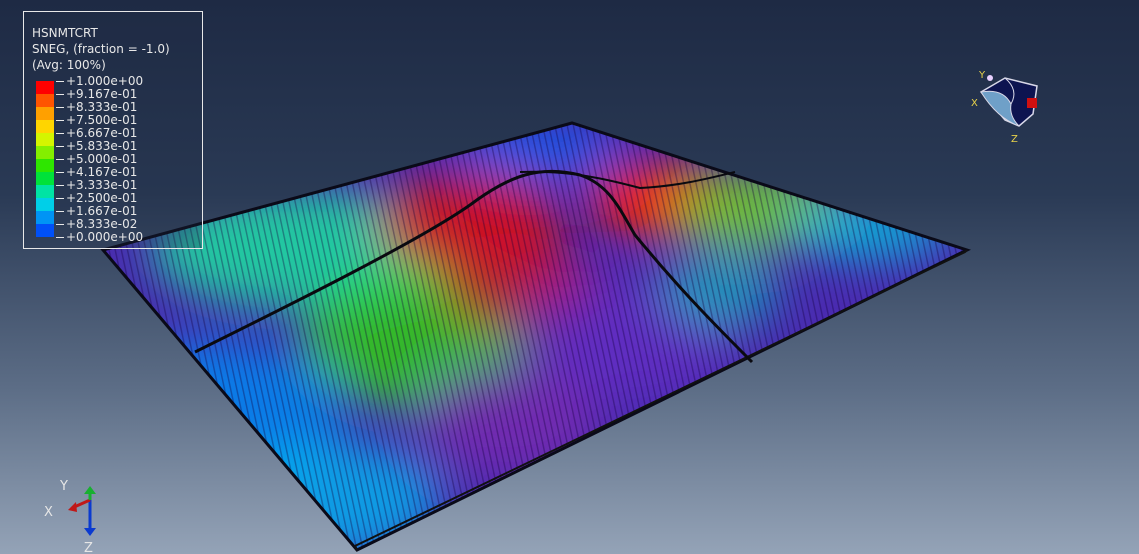 The height and width of the screenshot is (554, 1139). Describe the element at coordinates (102, 120) in the screenshot. I see `legend-value: +7.500e-01` at that location.